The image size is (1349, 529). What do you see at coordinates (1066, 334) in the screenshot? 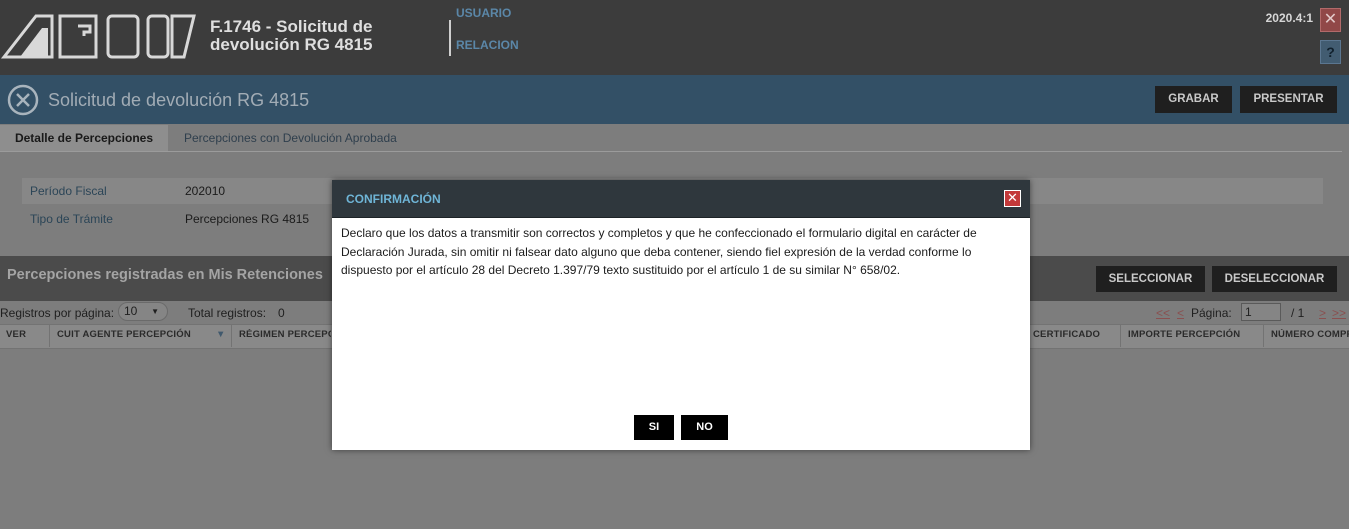
I see `col-certificado: CERTIFICADO` at bounding box center [1066, 334].